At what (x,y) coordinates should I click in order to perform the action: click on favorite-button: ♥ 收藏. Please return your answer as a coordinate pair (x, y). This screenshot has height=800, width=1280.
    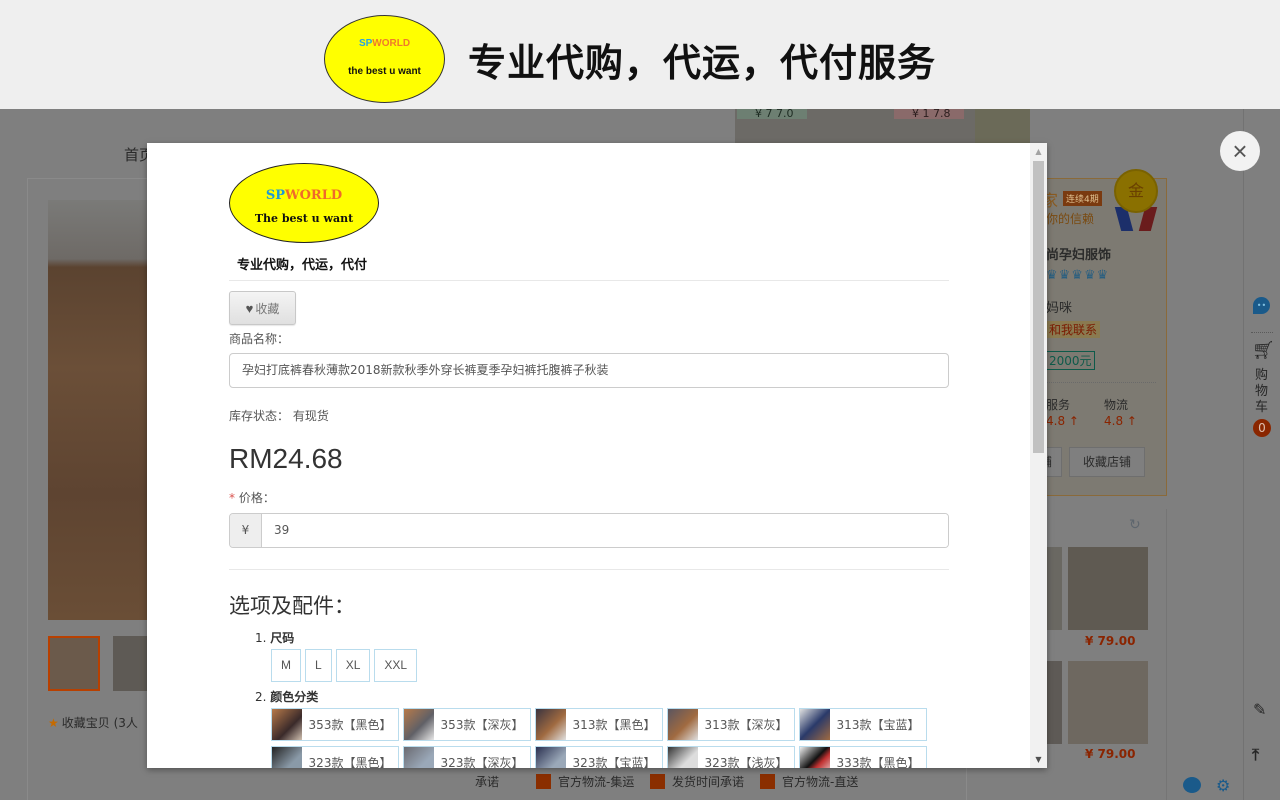
    Looking at the image, I should click on (262, 308).